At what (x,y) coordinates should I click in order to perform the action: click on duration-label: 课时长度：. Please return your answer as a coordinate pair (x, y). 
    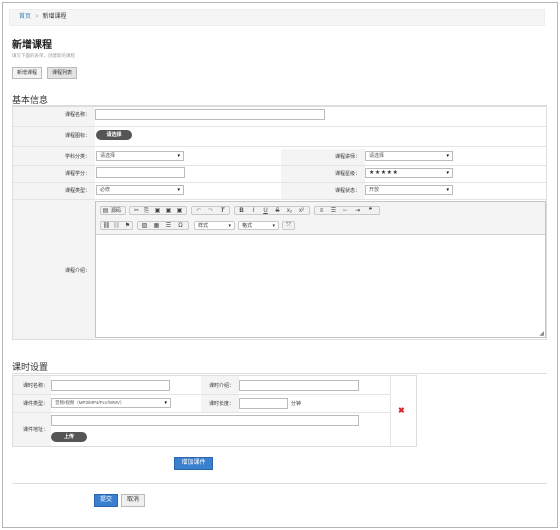
    Looking at the image, I should click on (221, 404).